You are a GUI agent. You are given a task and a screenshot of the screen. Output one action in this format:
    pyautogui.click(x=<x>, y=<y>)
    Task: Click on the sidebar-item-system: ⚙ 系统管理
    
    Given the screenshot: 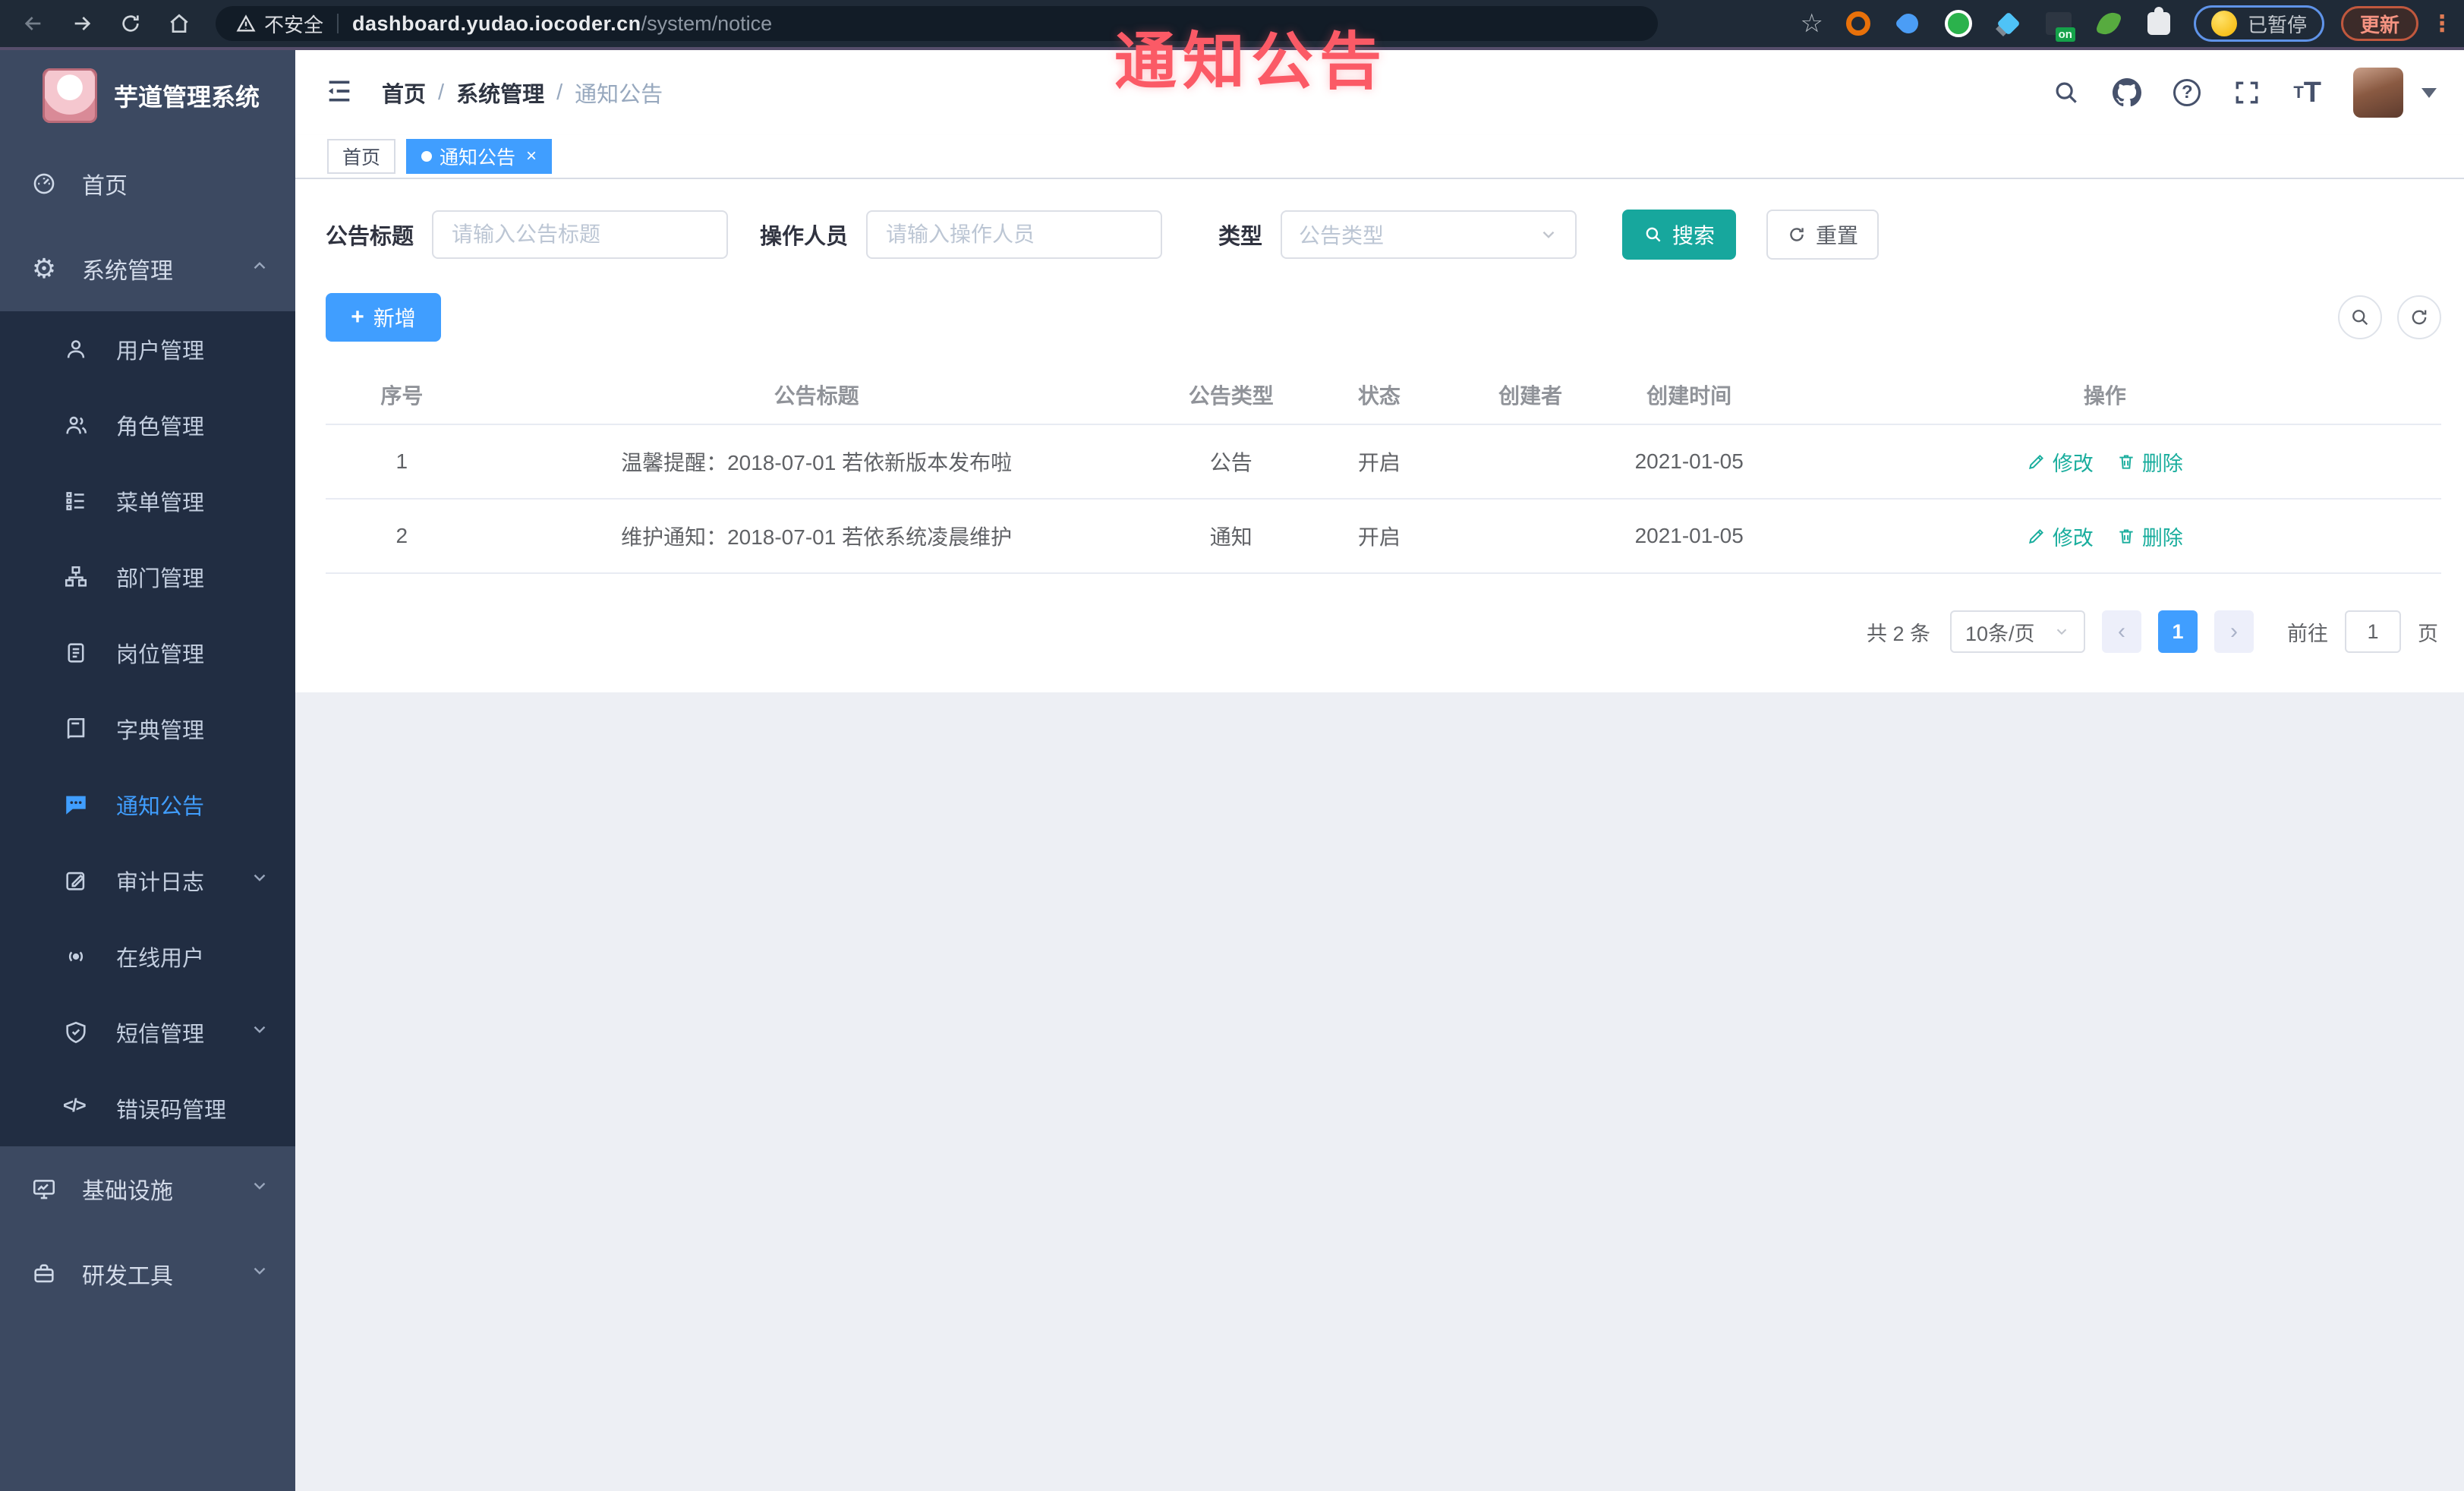 What is the action you would take?
    pyautogui.click(x=147, y=268)
    